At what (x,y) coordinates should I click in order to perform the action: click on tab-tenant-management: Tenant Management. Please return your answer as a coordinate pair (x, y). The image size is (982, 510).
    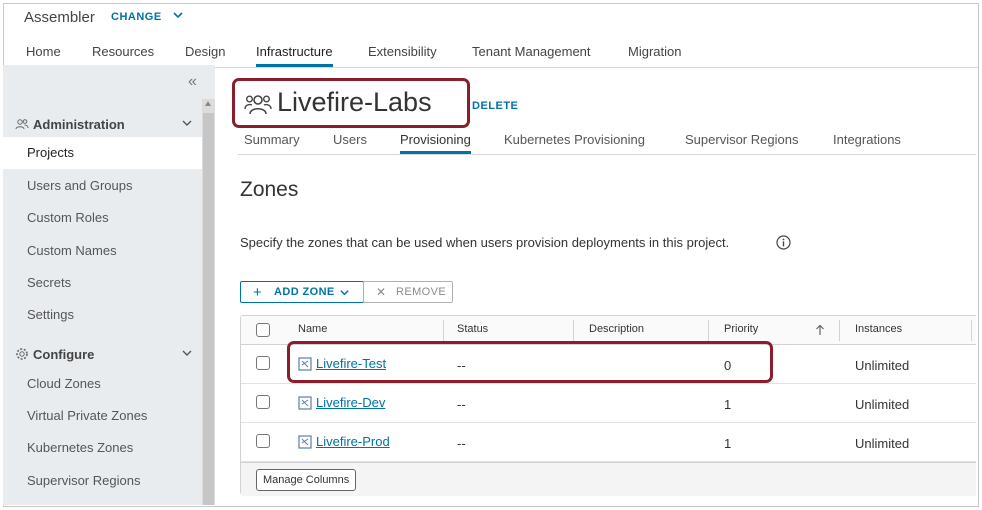
    Looking at the image, I should click on (531, 51).